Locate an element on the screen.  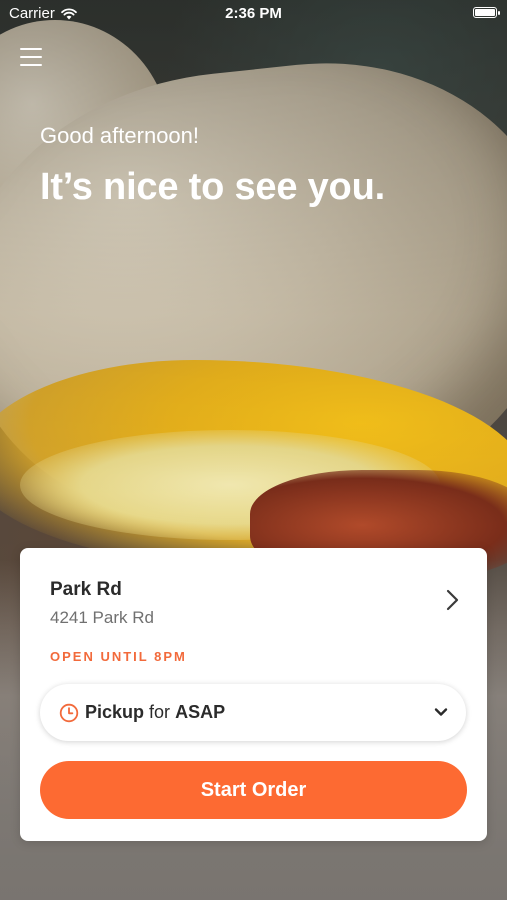
menu-icon is located at coordinates (31, 60).